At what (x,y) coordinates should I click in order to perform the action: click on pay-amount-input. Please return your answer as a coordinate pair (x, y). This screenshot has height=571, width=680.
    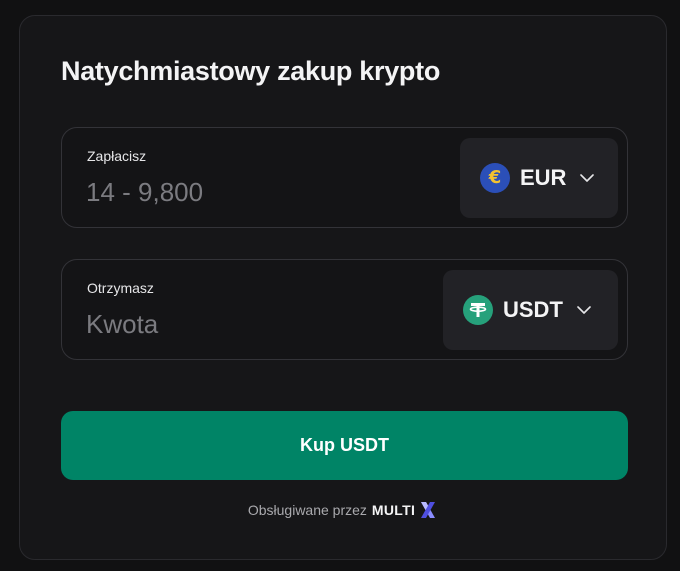
    Looking at the image, I should click on (246, 192).